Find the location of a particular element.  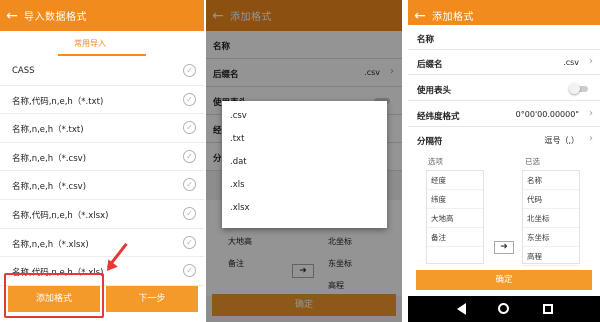

option-item: 备注 is located at coordinates (455, 237).